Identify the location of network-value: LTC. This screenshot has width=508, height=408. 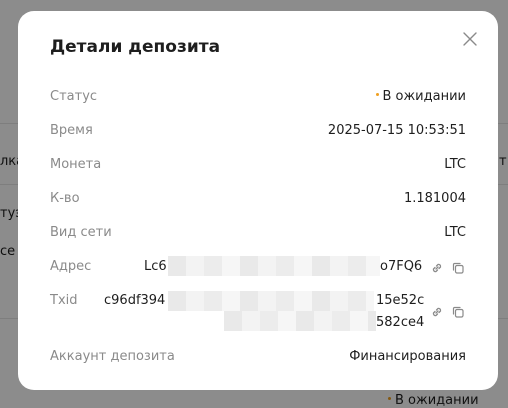
(455, 232).